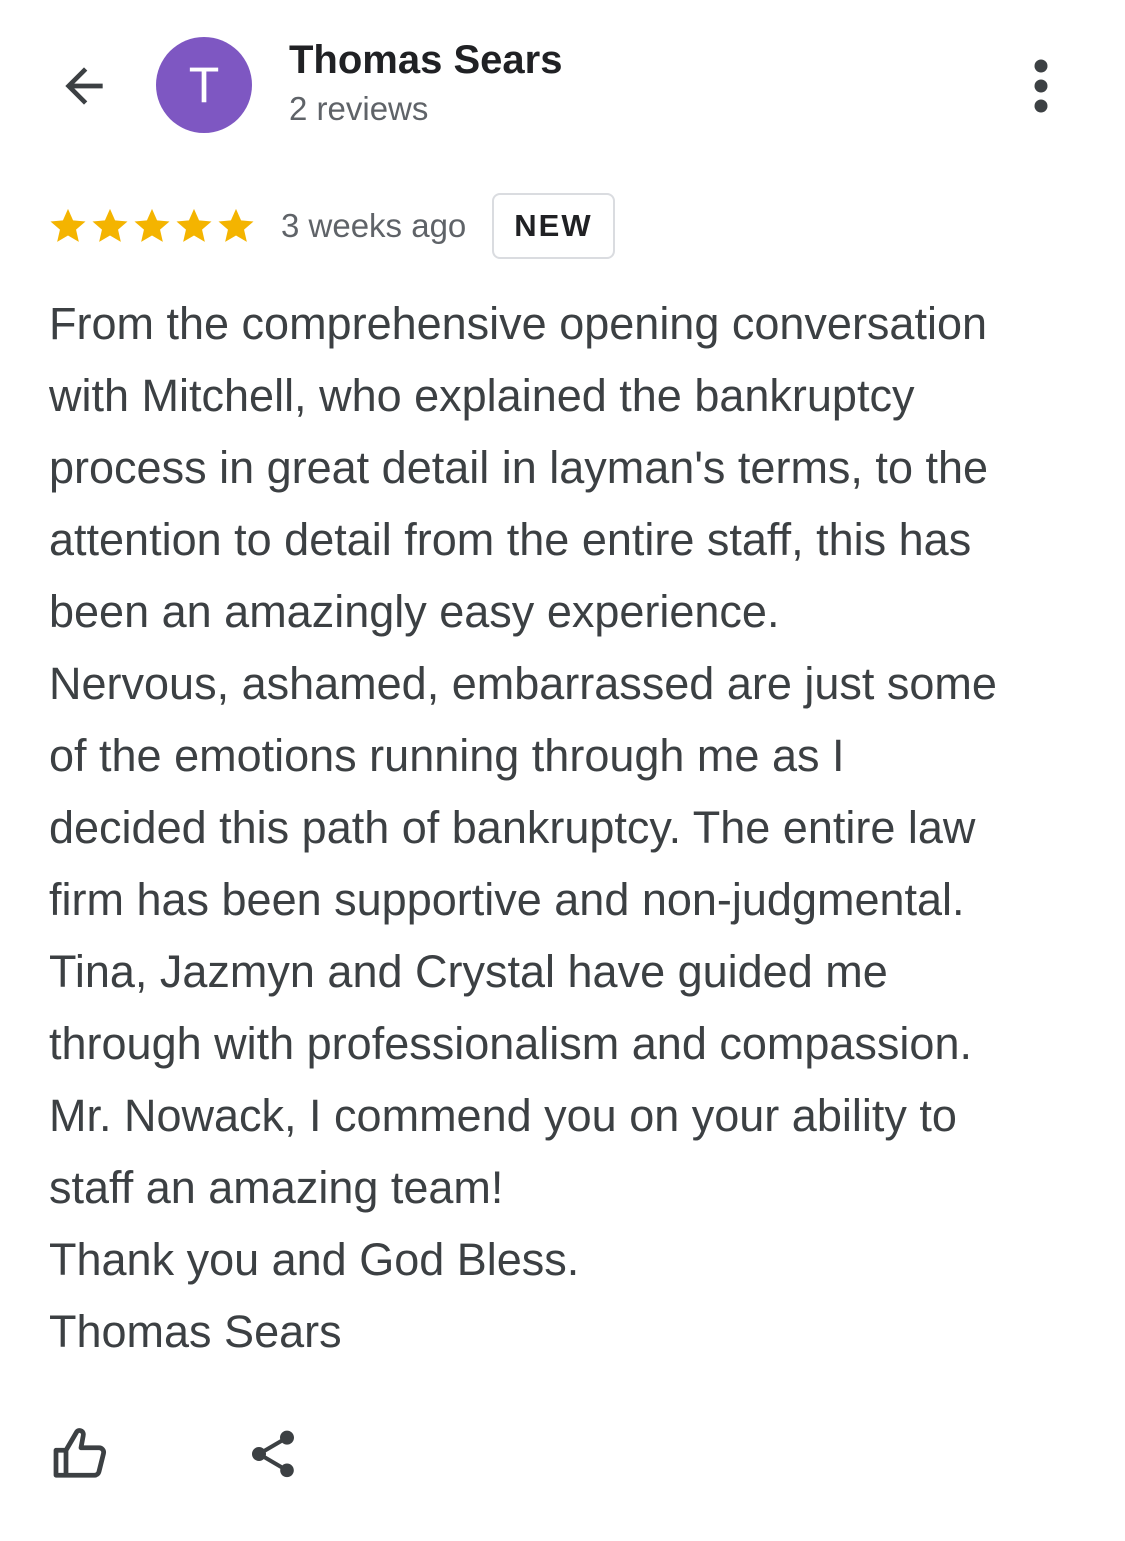 This screenshot has width=1125, height=1541. I want to click on star-rating, so click(152, 226).